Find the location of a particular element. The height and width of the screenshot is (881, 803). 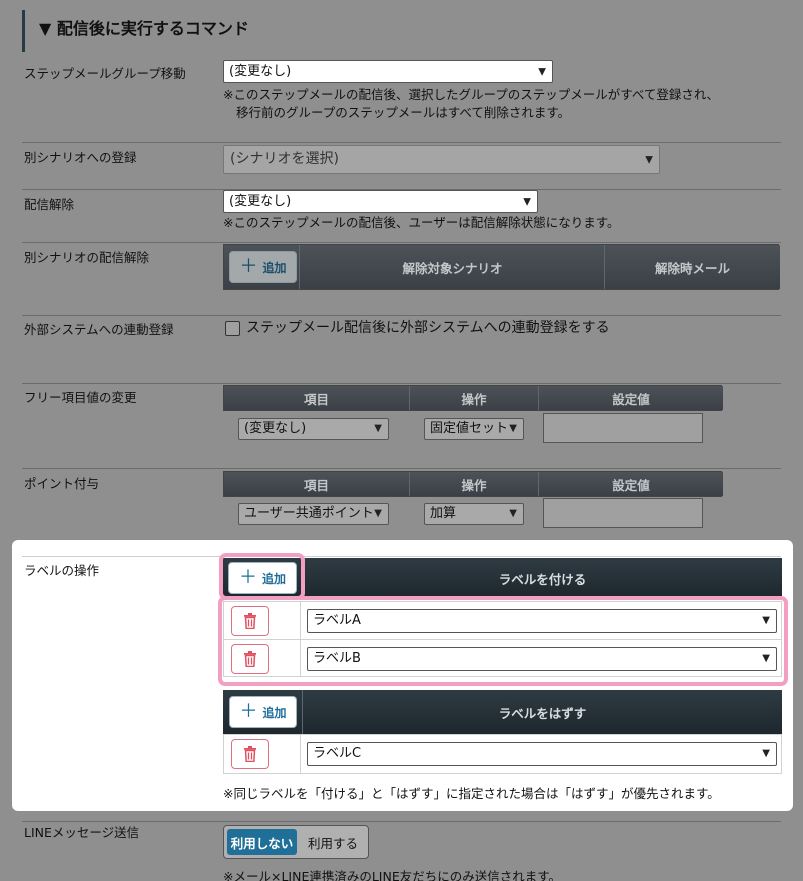

unsubscribe-select: (変更なし) ▼ is located at coordinates (380, 201).